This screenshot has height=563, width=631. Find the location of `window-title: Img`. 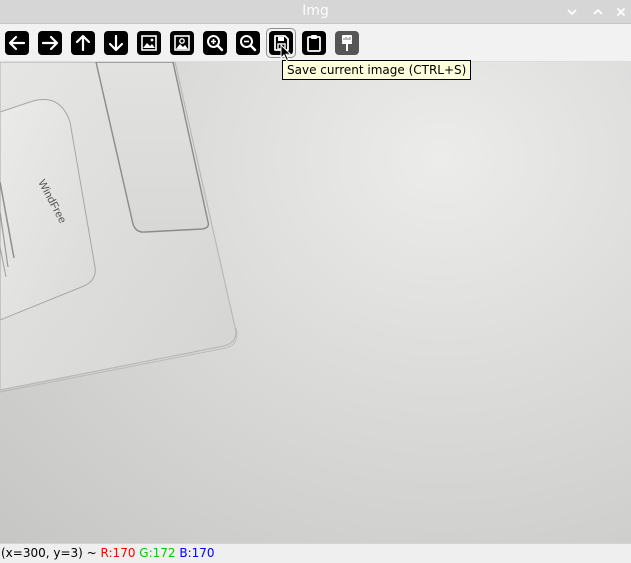

window-title: Img is located at coordinates (315, 11).